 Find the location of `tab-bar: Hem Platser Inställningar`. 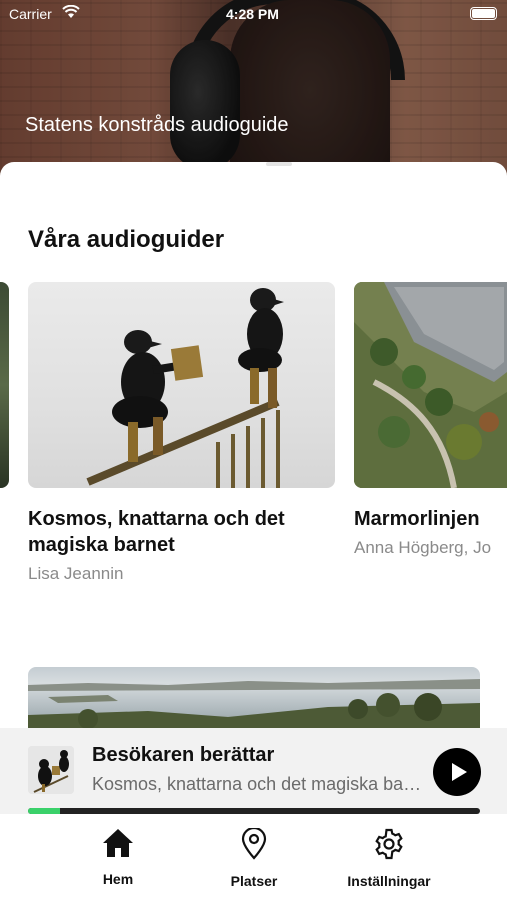

tab-bar: Hem Platser Inställningar is located at coordinates (253, 857).